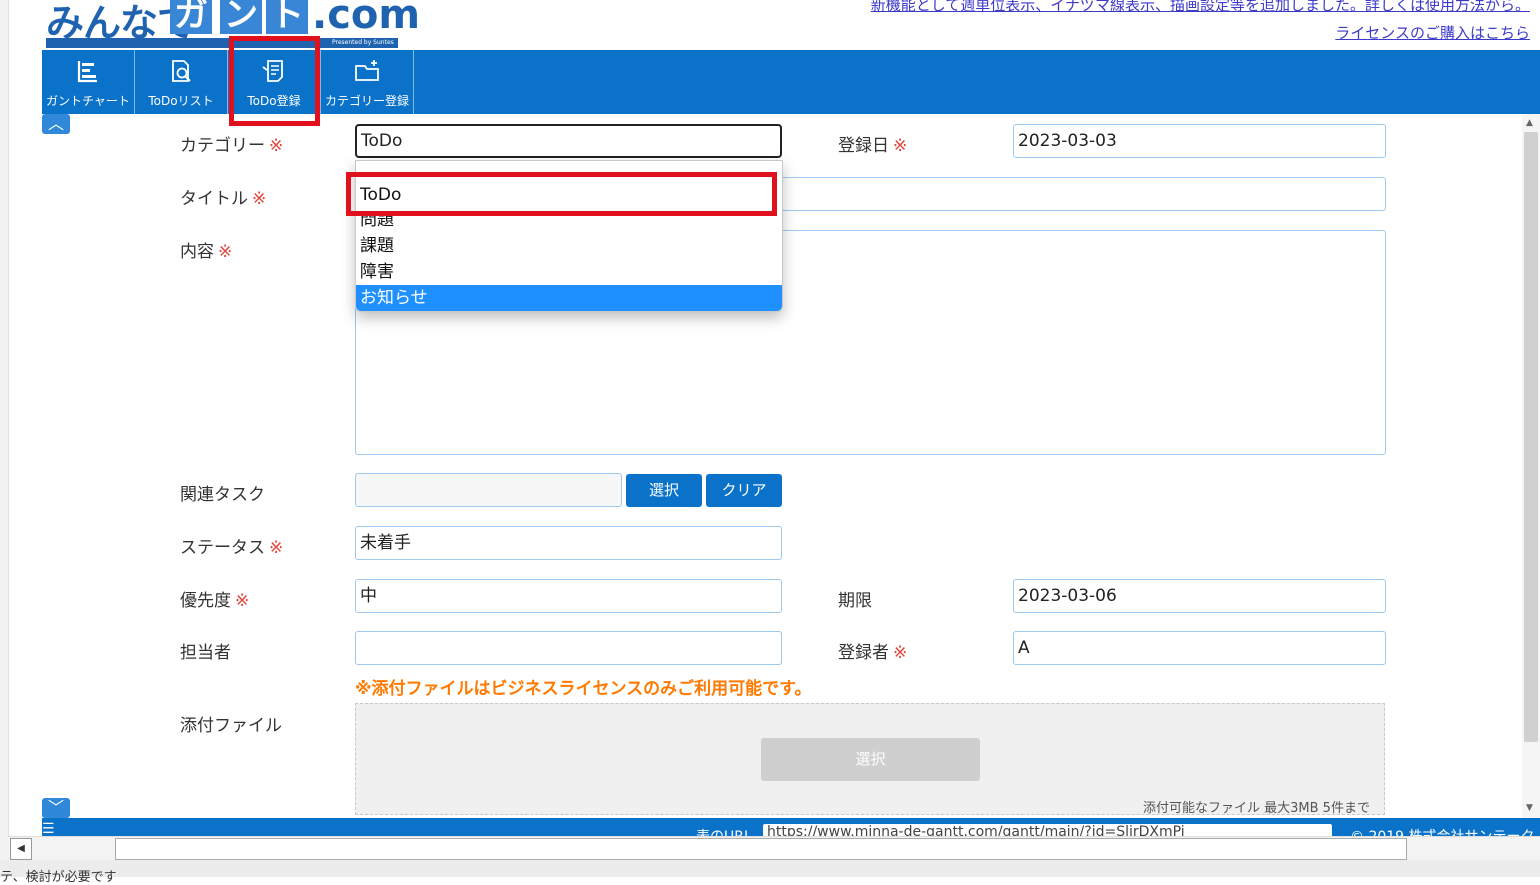  What do you see at coordinates (363, 42) in the screenshot?
I see `logo-subtitle: Presented by Suntes` at bounding box center [363, 42].